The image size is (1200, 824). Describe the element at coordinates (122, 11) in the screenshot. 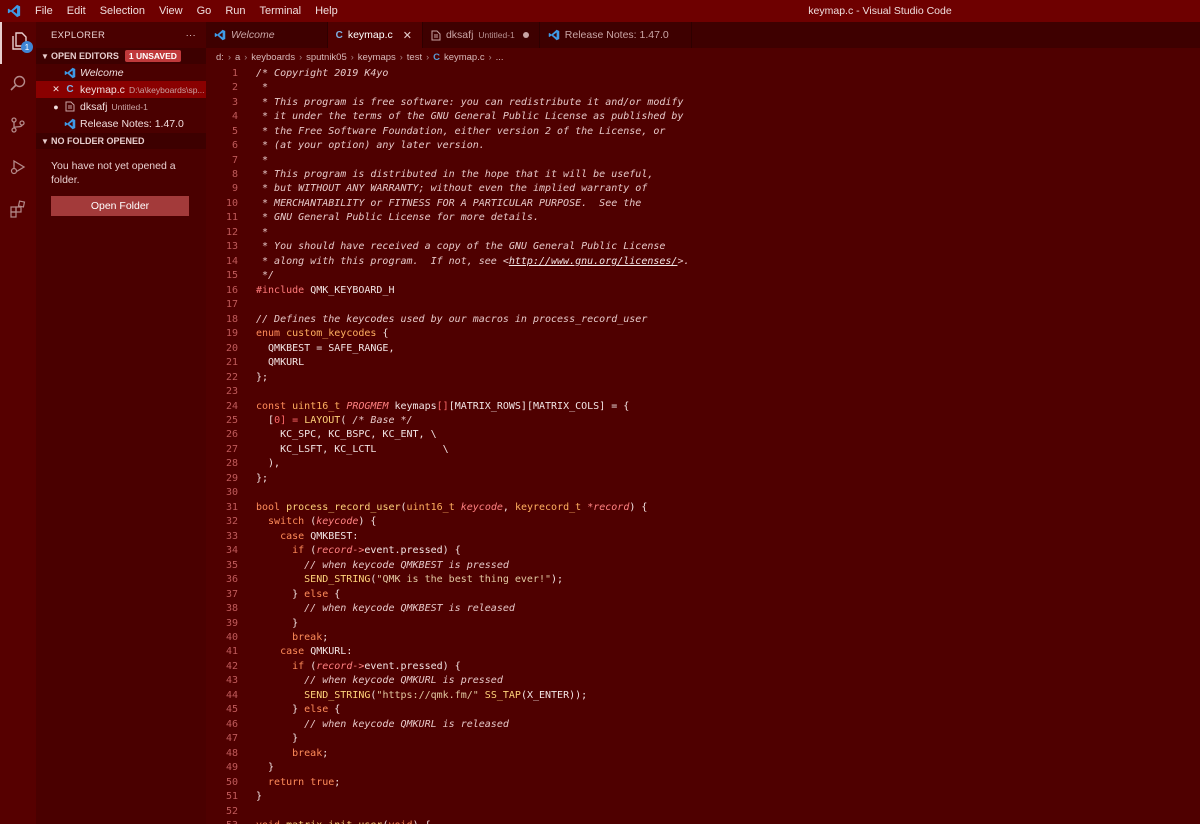

I see `menu-selection: Selection` at that location.